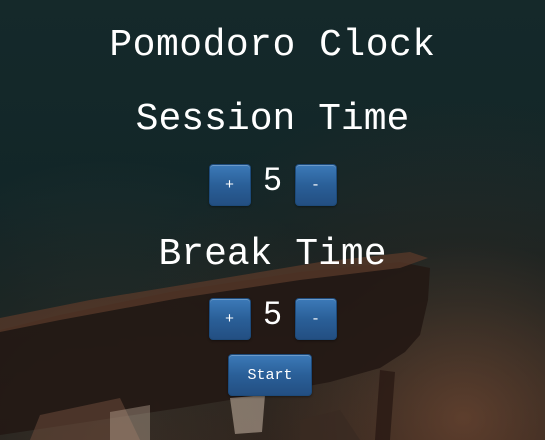 This screenshot has height=440, width=545. What do you see at coordinates (315, 319) in the screenshot?
I see `break-decrement-button: -` at bounding box center [315, 319].